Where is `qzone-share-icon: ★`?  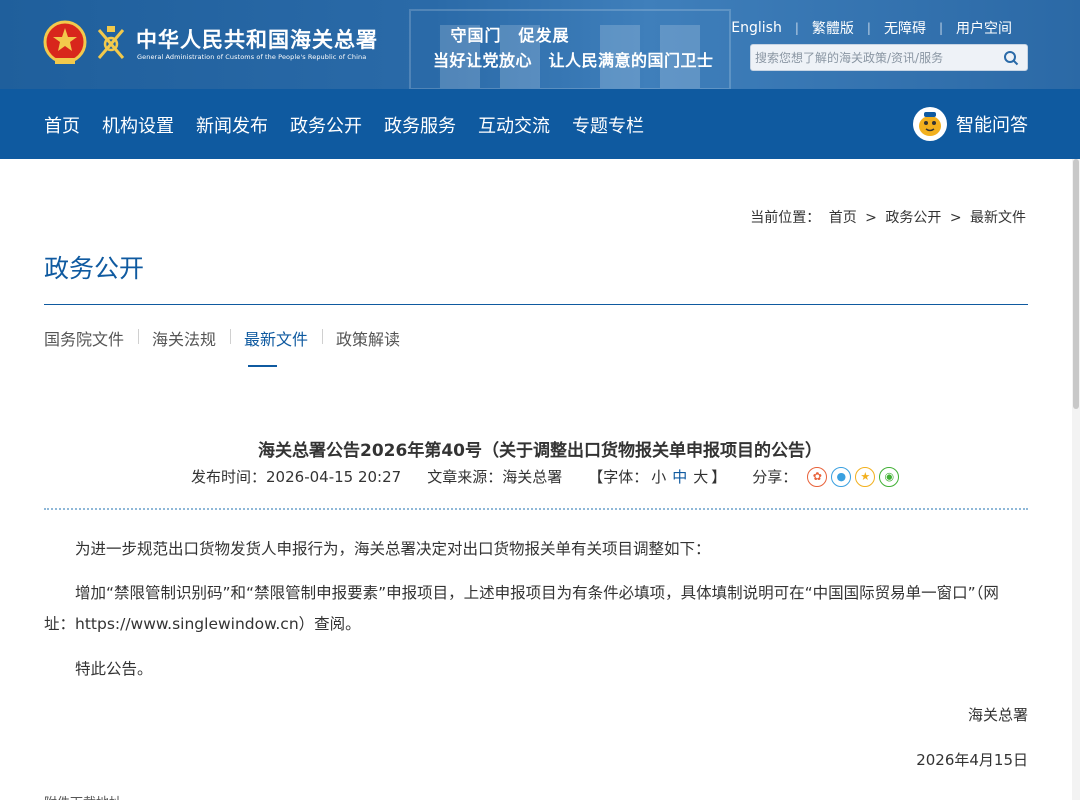 qzone-share-icon: ★ is located at coordinates (865, 476).